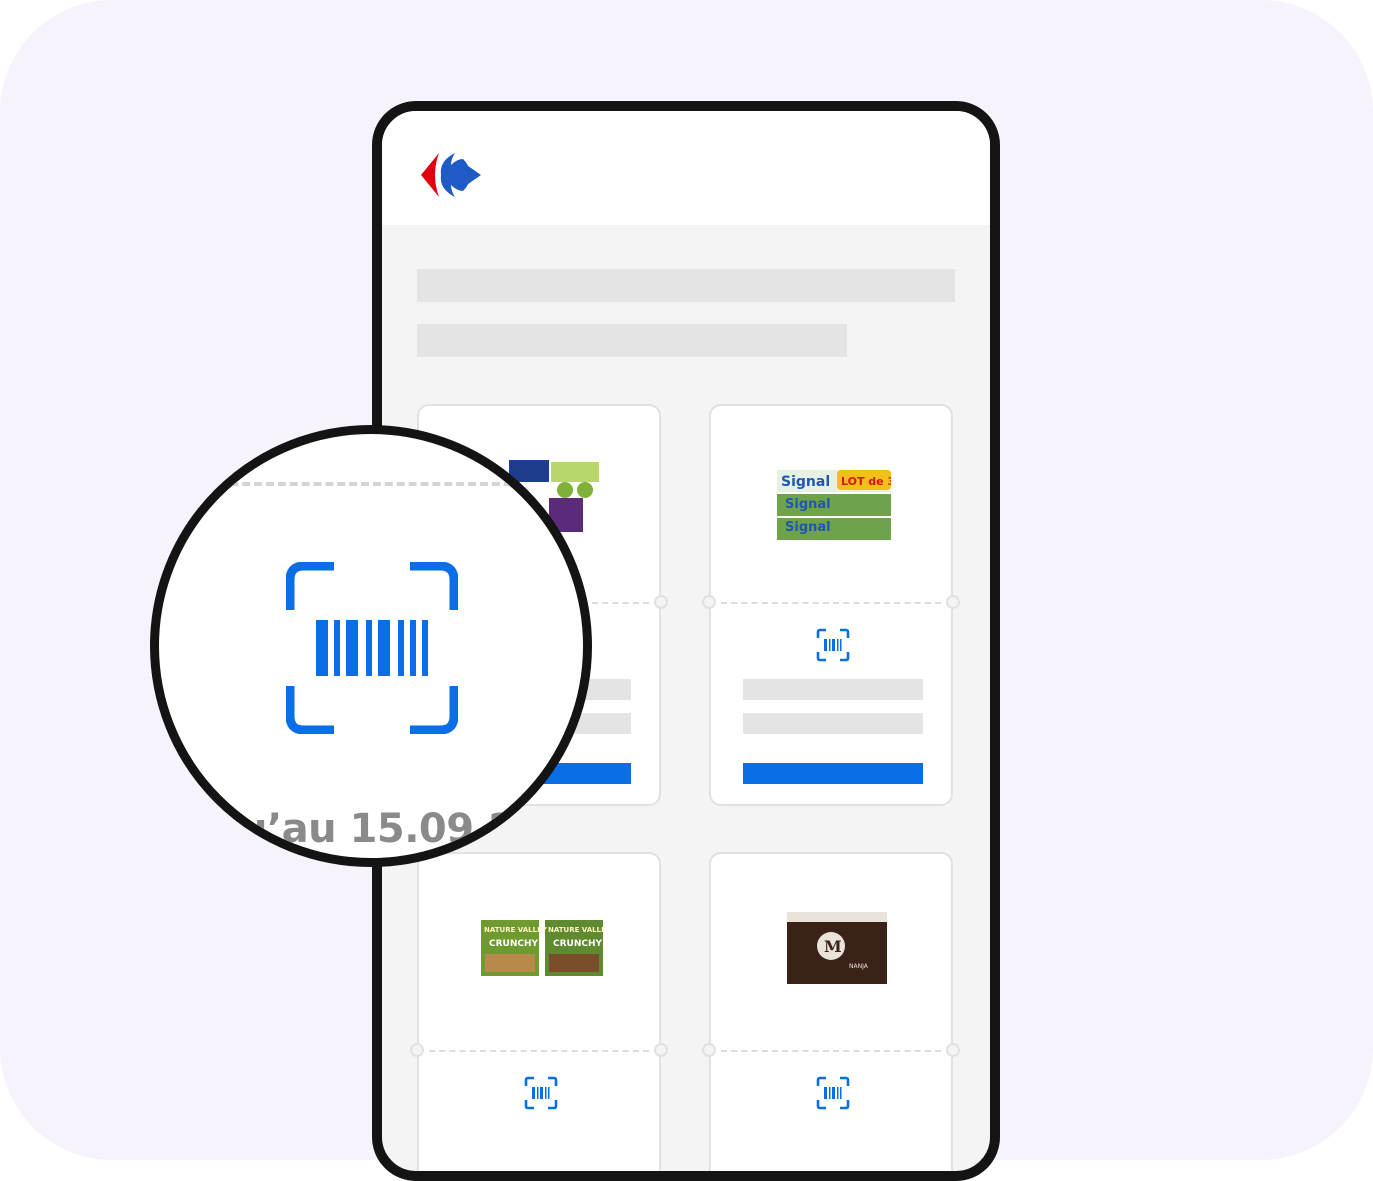 The height and width of the screenshot is (1181, 1373). I want to click on coupon-card: Signal Signal Signal LOT de 3, so click(831, 605).